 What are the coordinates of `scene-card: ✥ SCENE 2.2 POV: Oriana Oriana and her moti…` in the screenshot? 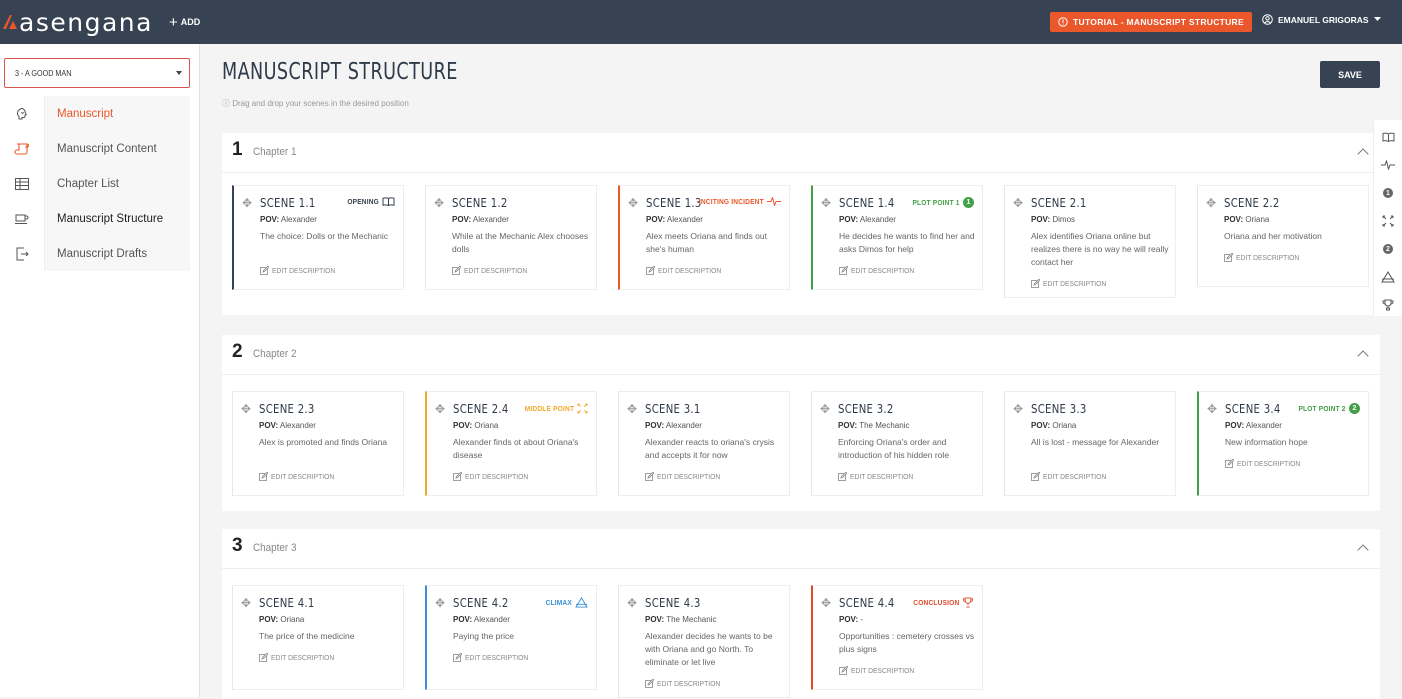 It's located at (1283, 236).